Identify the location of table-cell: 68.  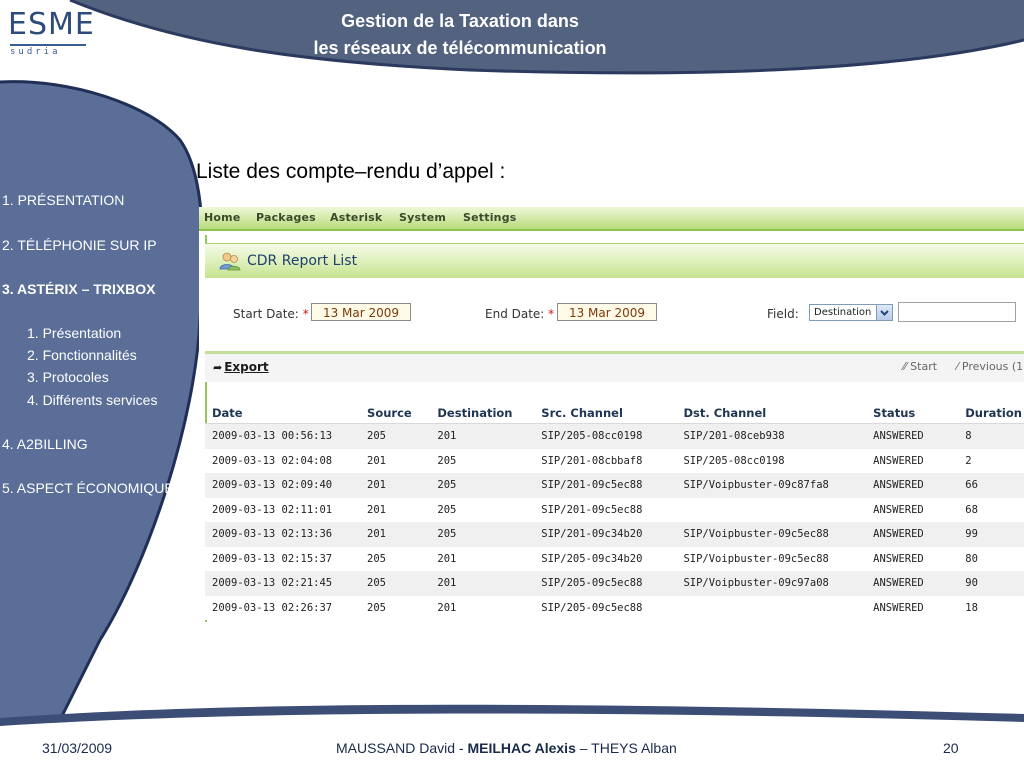
(991, 509).